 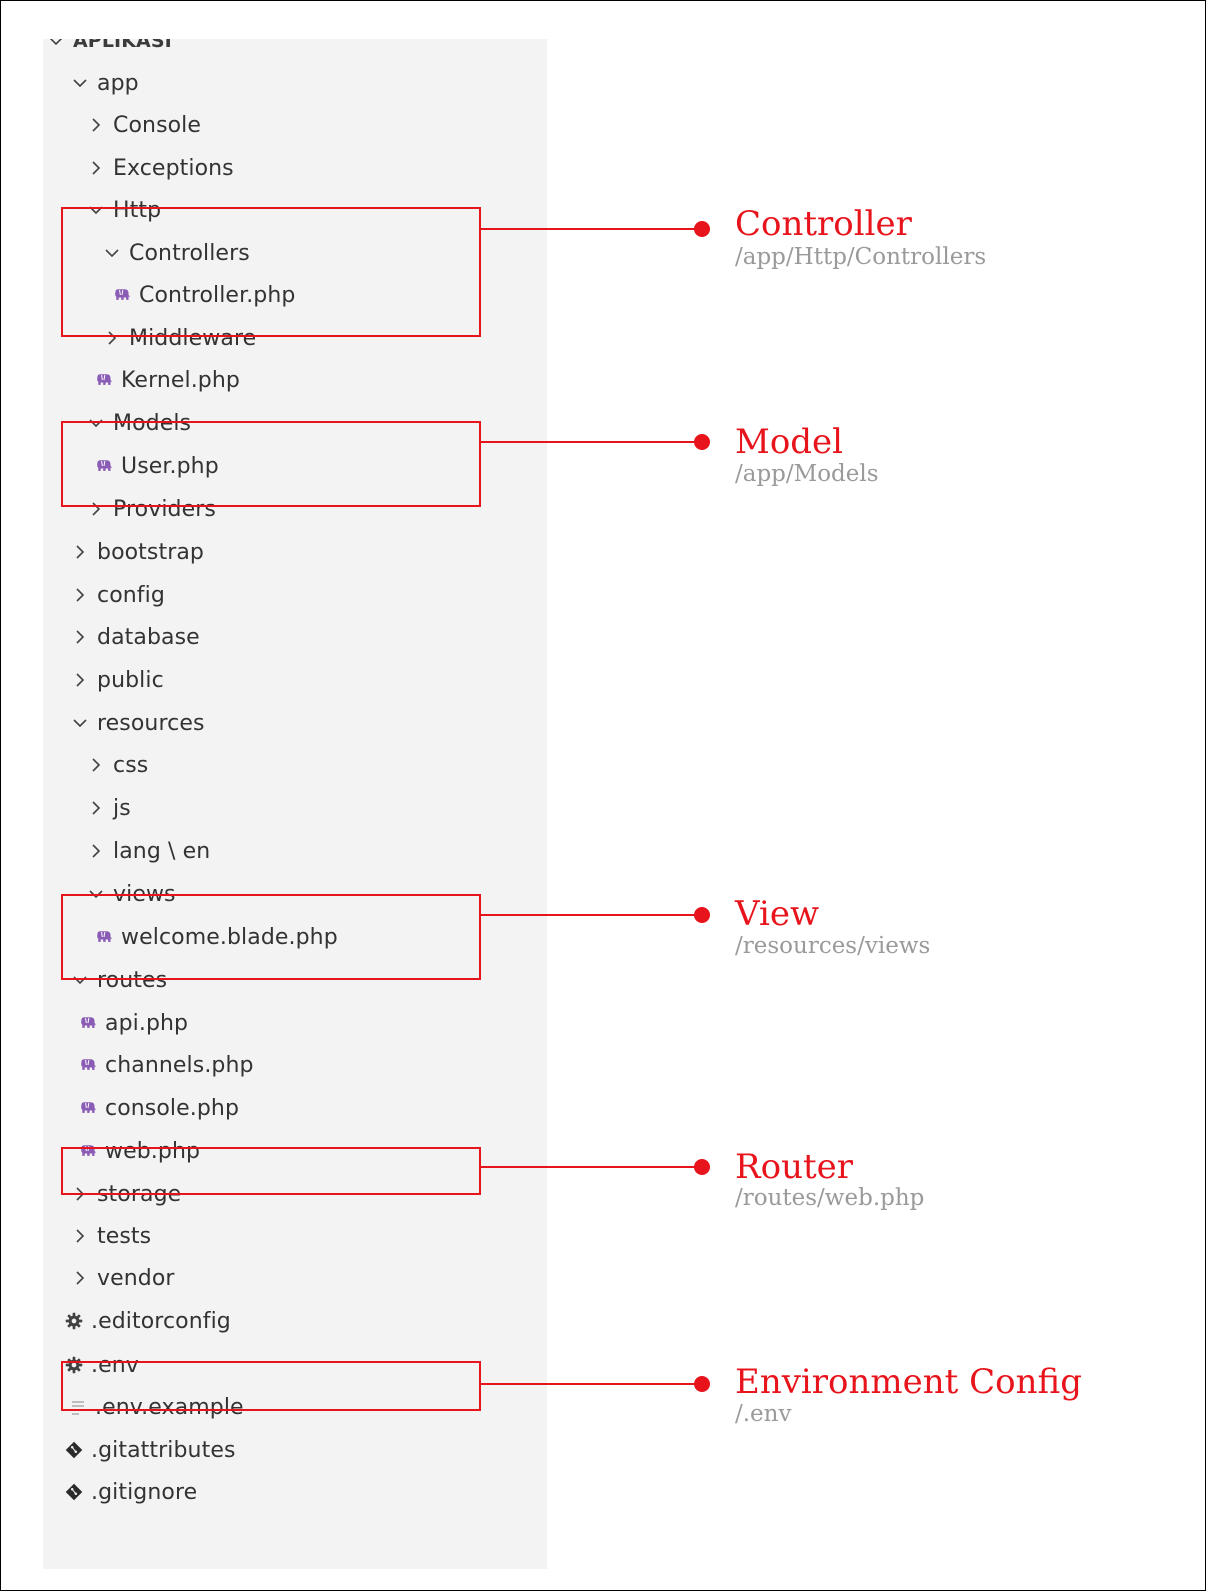 I want to click on tree-item-gitignore: .gitignore, so click(x=131, y=1492).